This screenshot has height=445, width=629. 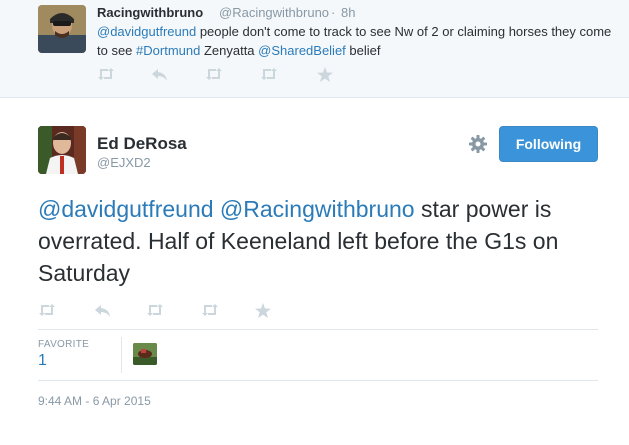 I want to click on tweet-text-segment: Zenyatta, so click(x=229, y=50).